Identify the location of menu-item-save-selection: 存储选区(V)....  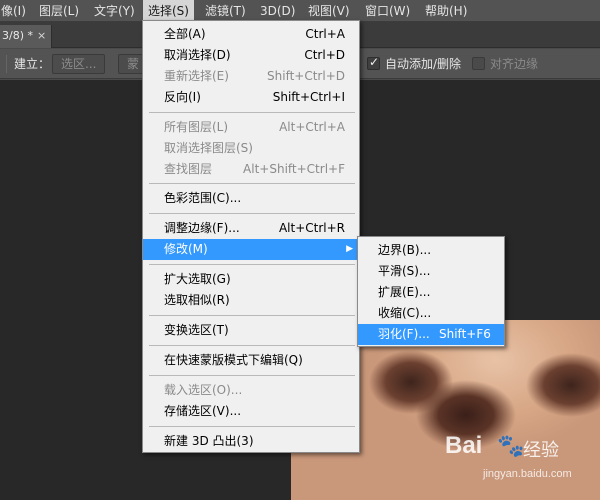
(251, 411).